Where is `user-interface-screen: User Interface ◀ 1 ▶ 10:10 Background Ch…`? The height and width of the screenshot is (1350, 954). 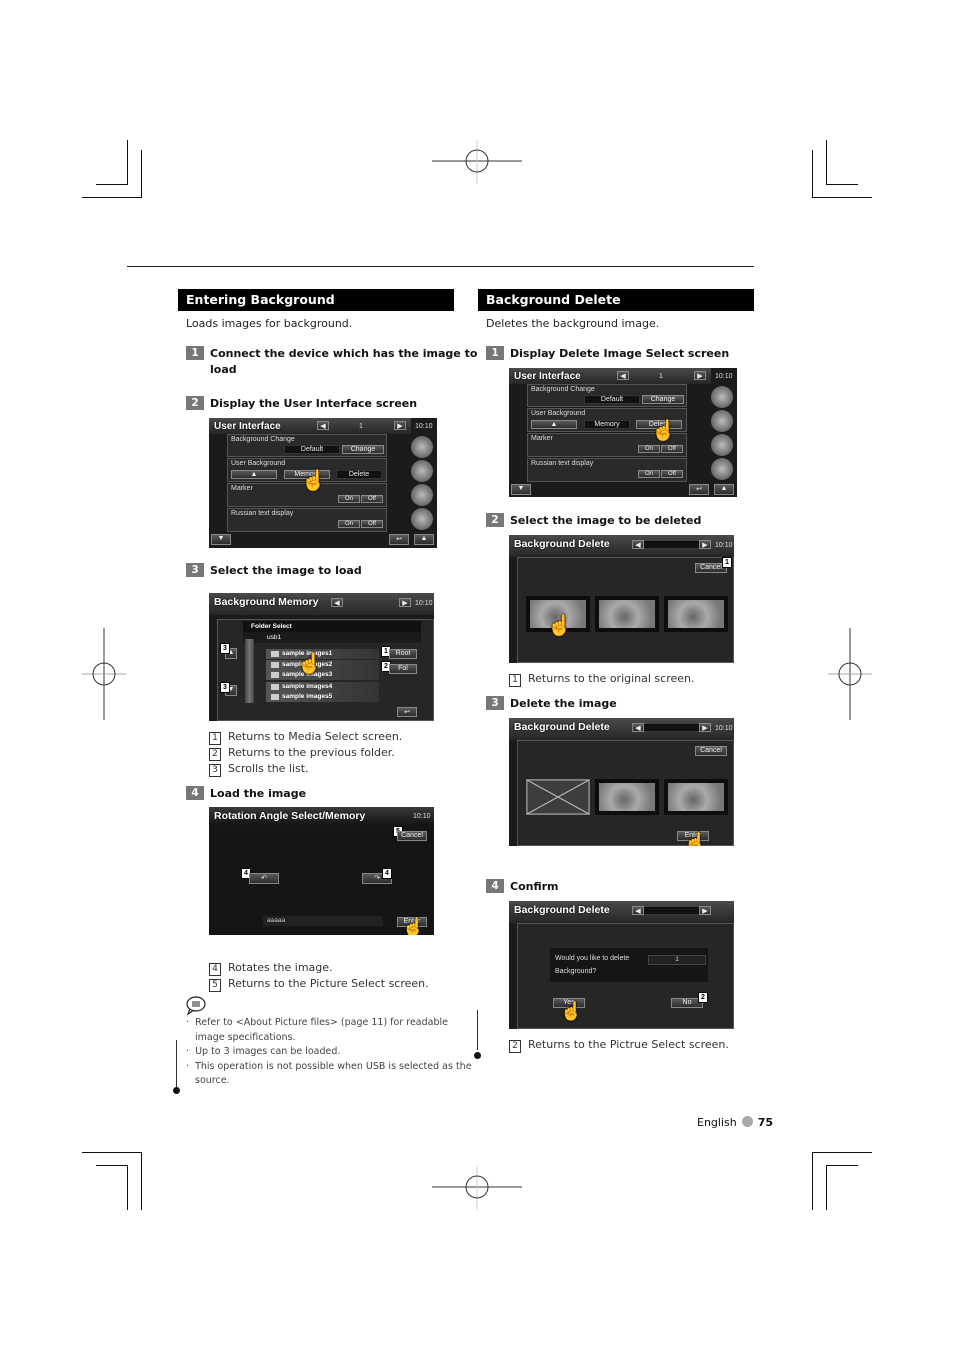 user-interface-screen: User Interface ◀ 1 ▶ 10:10 Background Ch… is located at coordinates (623, 432).